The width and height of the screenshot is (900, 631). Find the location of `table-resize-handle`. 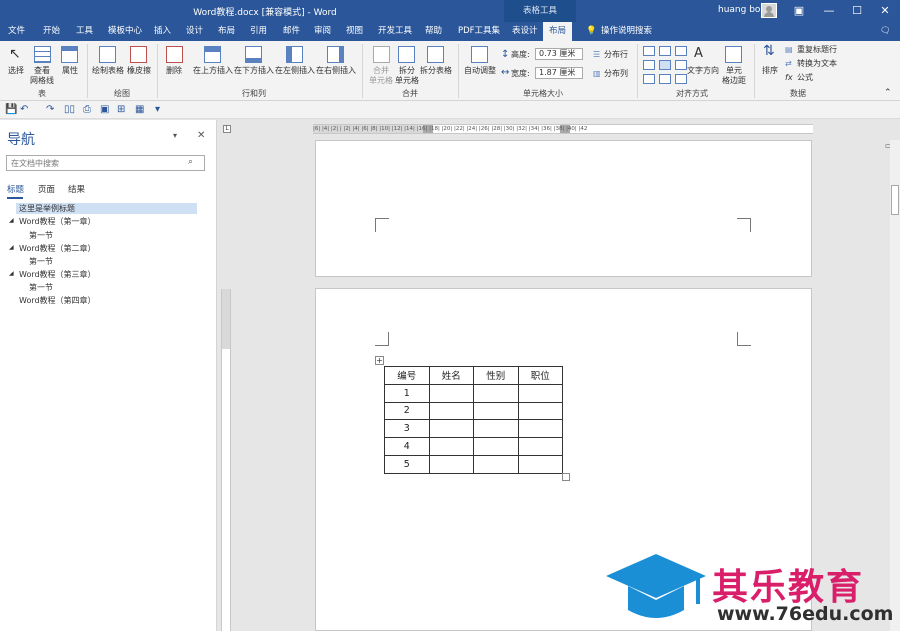

table-resize-handle is located at coordinates (566, 477).